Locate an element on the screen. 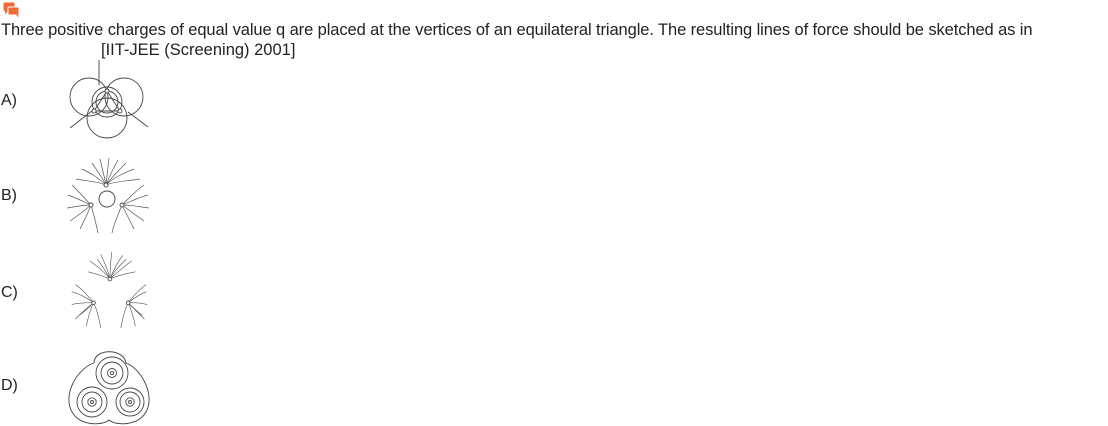  option-d-label: D) is located at coordinates (9, 386).